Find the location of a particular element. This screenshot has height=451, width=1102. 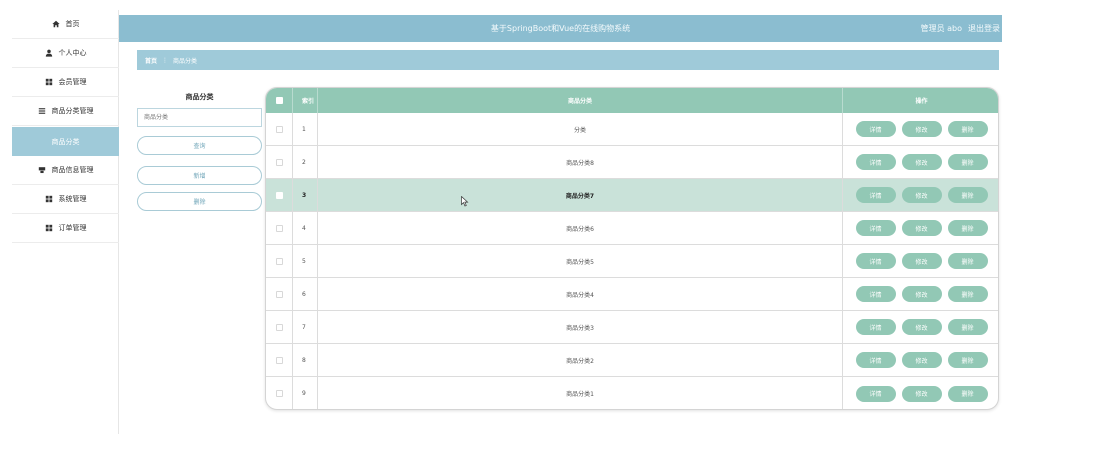

breadcrumb: 首页 ⋮ 商品分类 is located at coordinates (568, 60).